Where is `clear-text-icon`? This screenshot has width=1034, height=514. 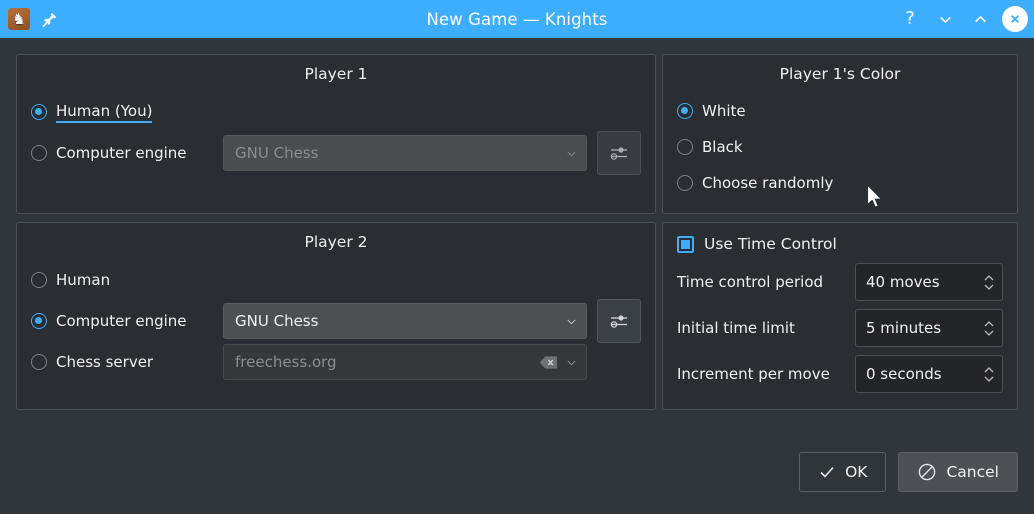 clear-text-icon is located at coordinates (548, 362).